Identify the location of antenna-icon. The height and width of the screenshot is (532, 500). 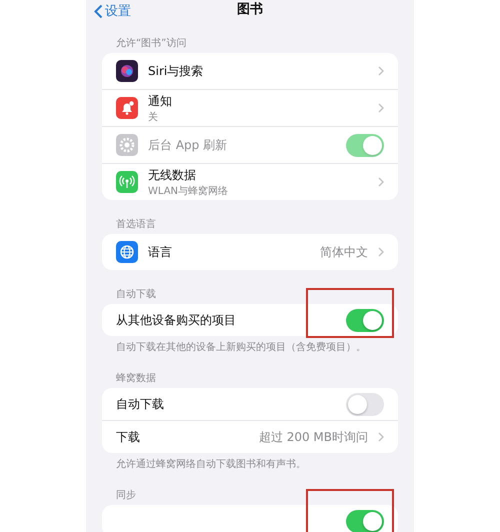
(127, 182).